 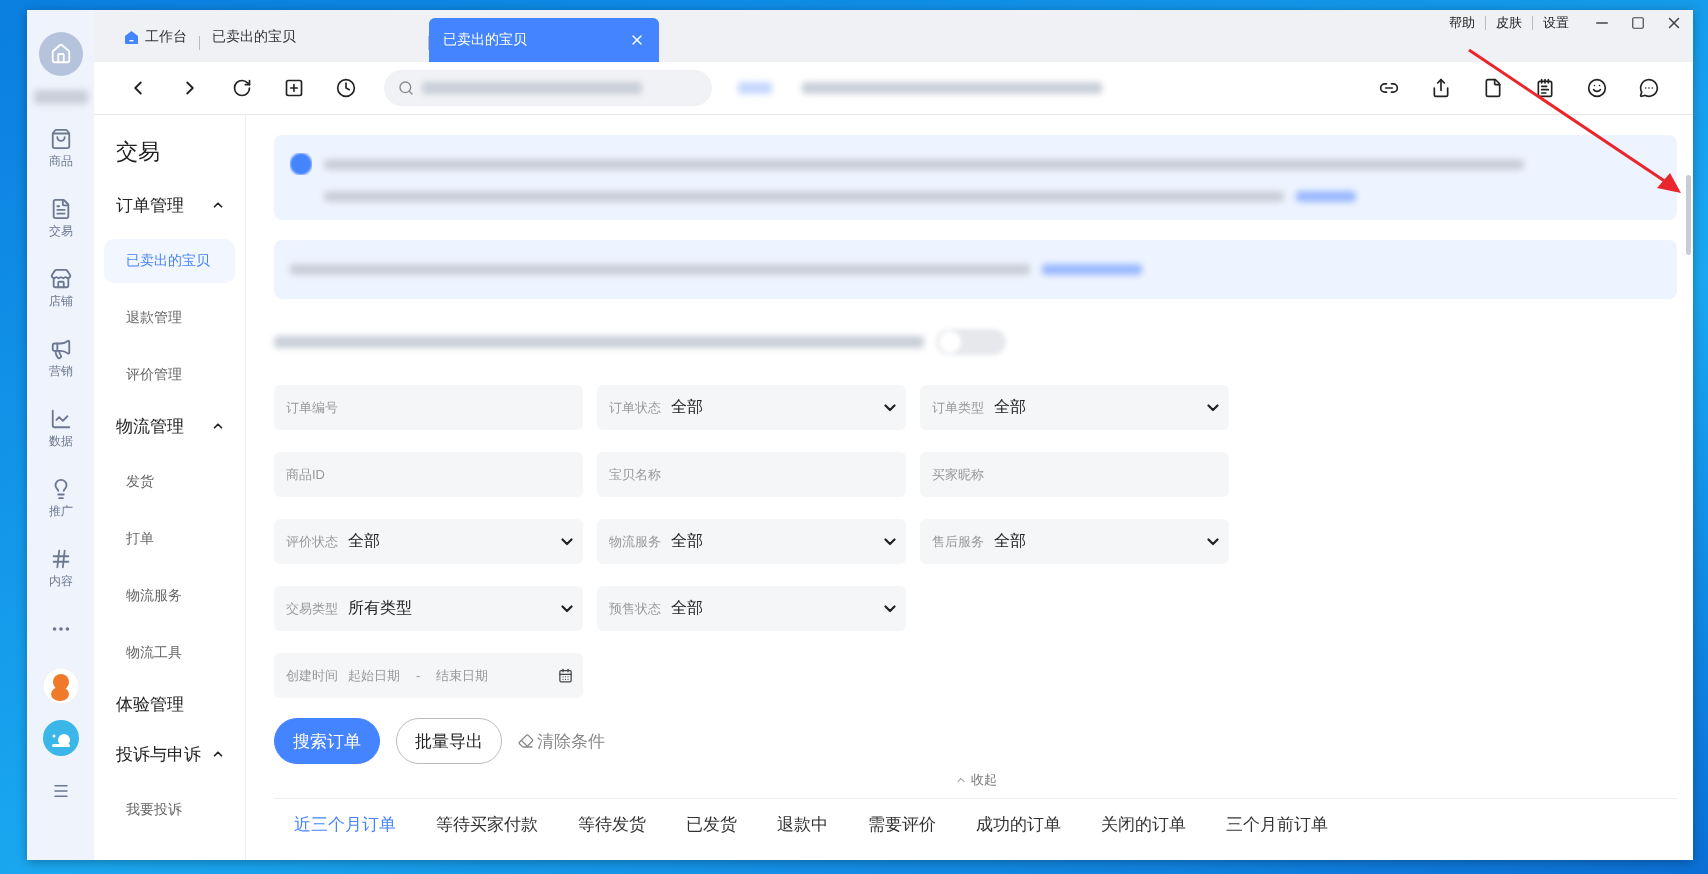 What do you see at coordinates (169, 596) in the screenshot?
I see `nav-item: 物流服务` at bounding box center [169, 596].